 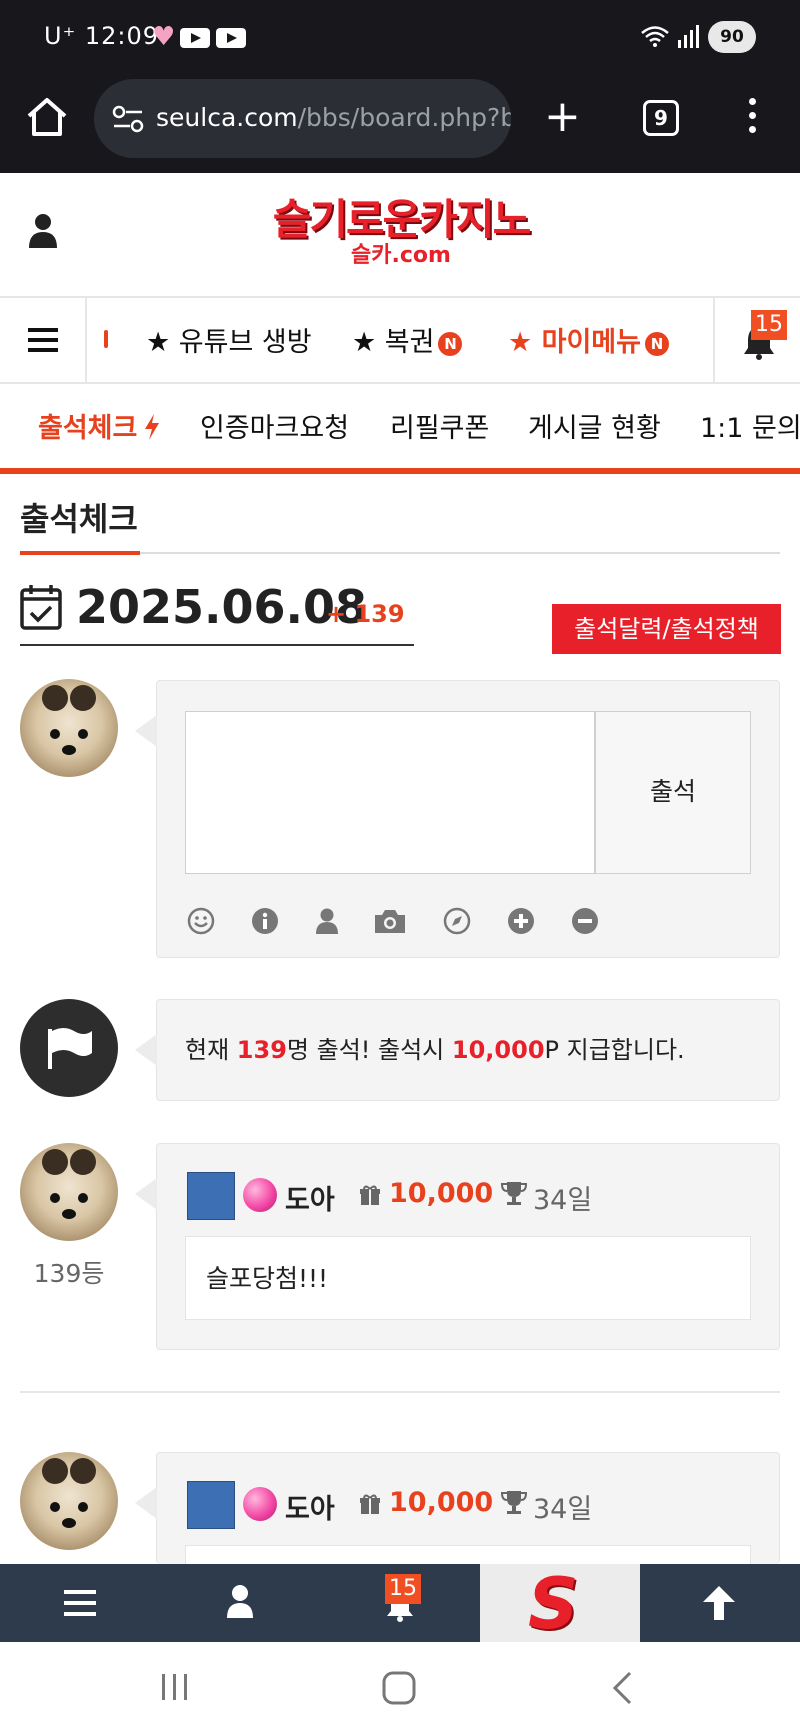 What do you see at coordinates (393, 342) in the screenshot?
I see `nav-item-label: ★ 복권` at bounding box center [393, 342].